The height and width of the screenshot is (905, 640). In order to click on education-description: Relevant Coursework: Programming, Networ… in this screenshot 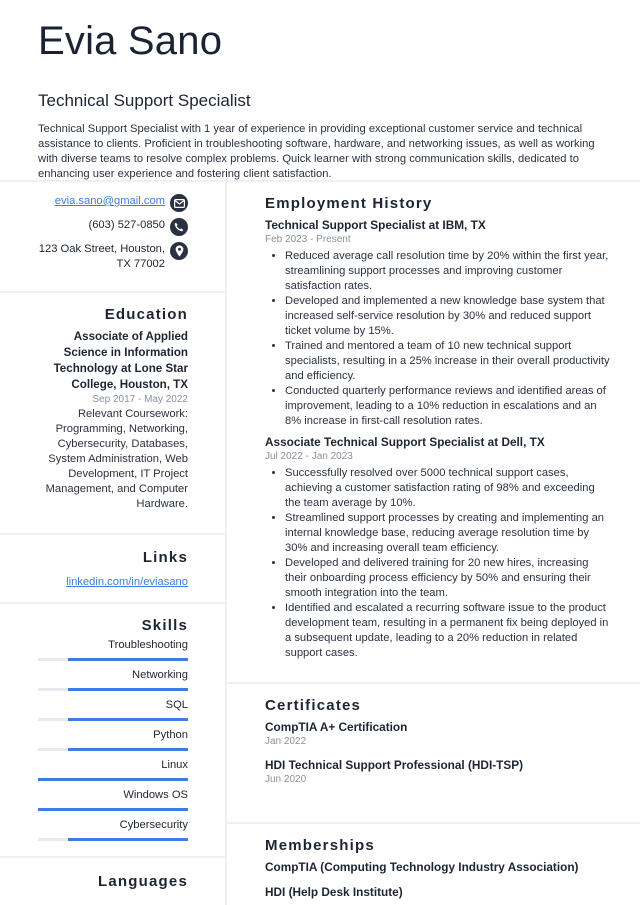, I will do `click(116, 459)`.